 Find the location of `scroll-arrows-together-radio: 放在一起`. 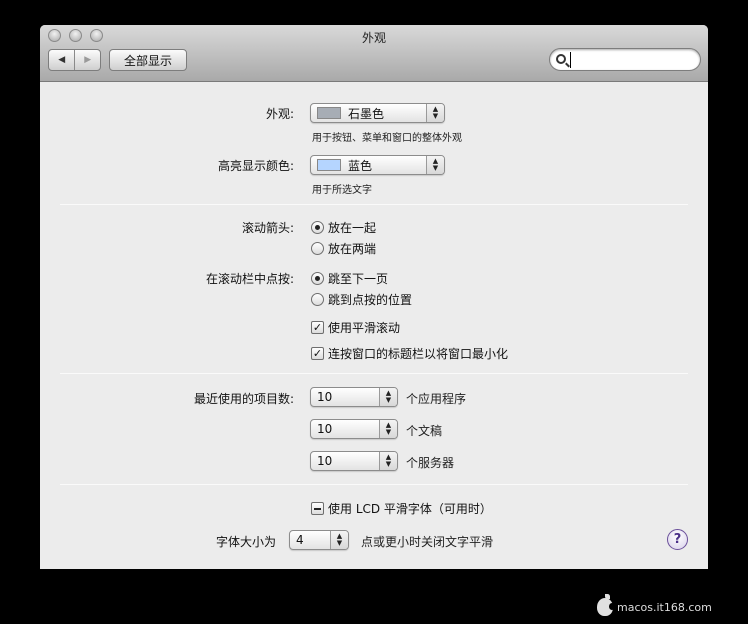

scroll-arrows-together-radio: 放在一起 is located at coordinates (343, 227).